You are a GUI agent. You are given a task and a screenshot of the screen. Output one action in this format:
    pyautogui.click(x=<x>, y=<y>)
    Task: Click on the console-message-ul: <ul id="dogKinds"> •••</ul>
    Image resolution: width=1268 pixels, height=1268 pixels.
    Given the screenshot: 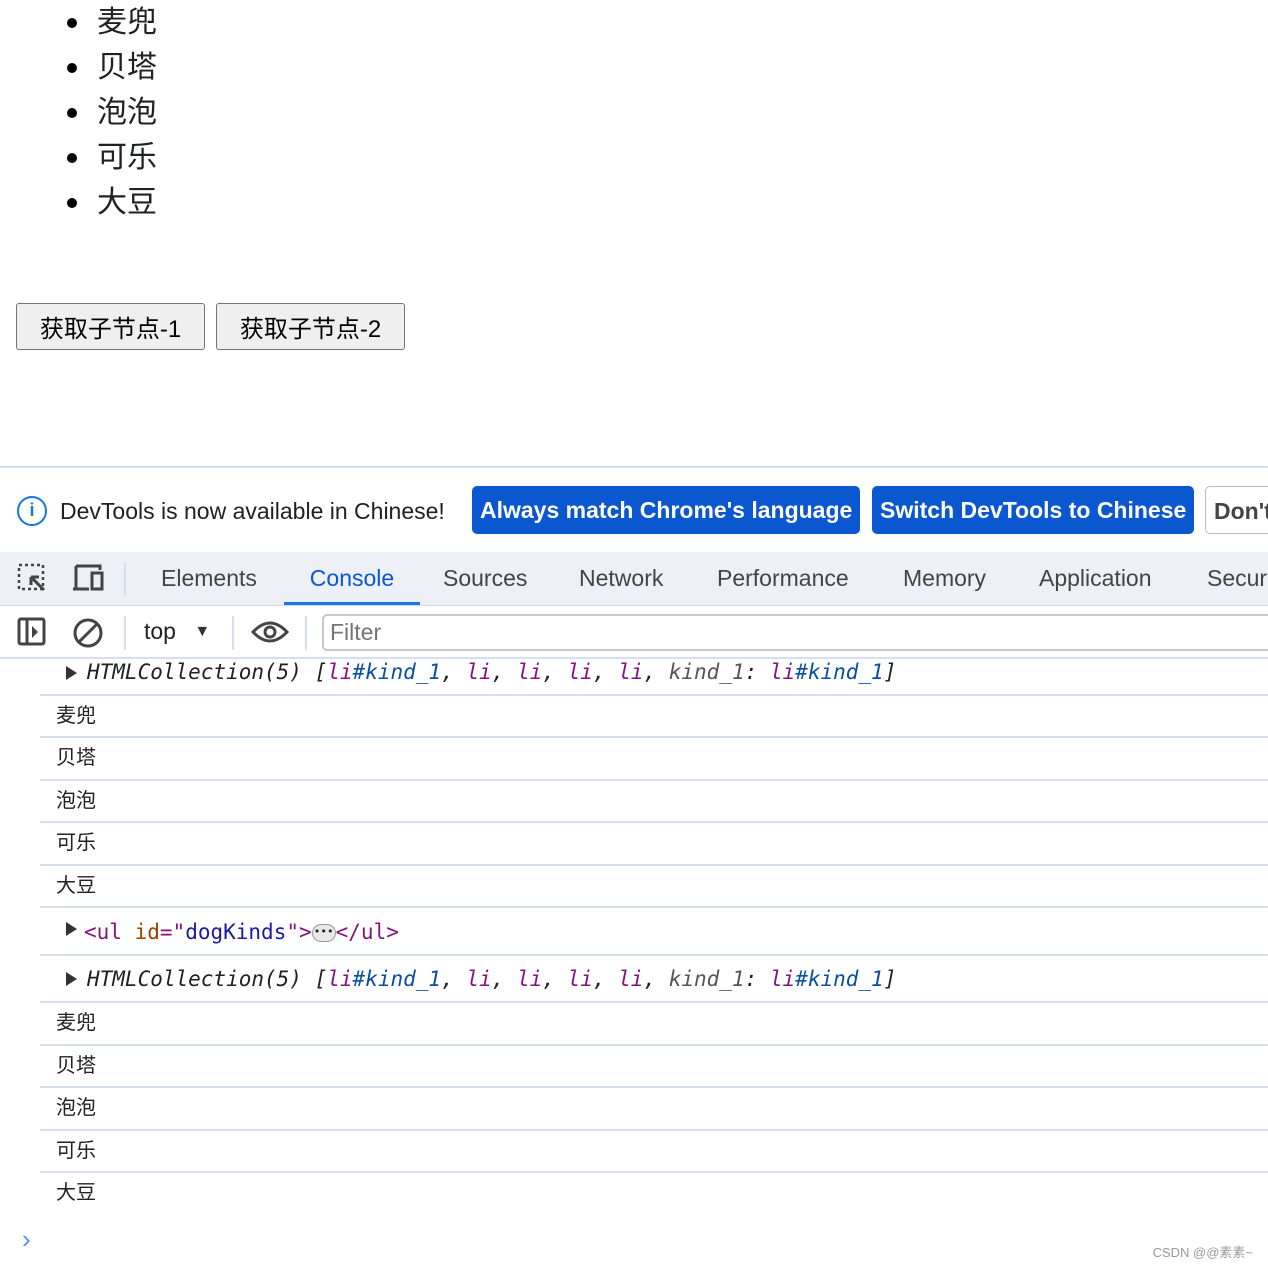 What is the action you would take?
    pyautogui.click(x=654, y=932)
    